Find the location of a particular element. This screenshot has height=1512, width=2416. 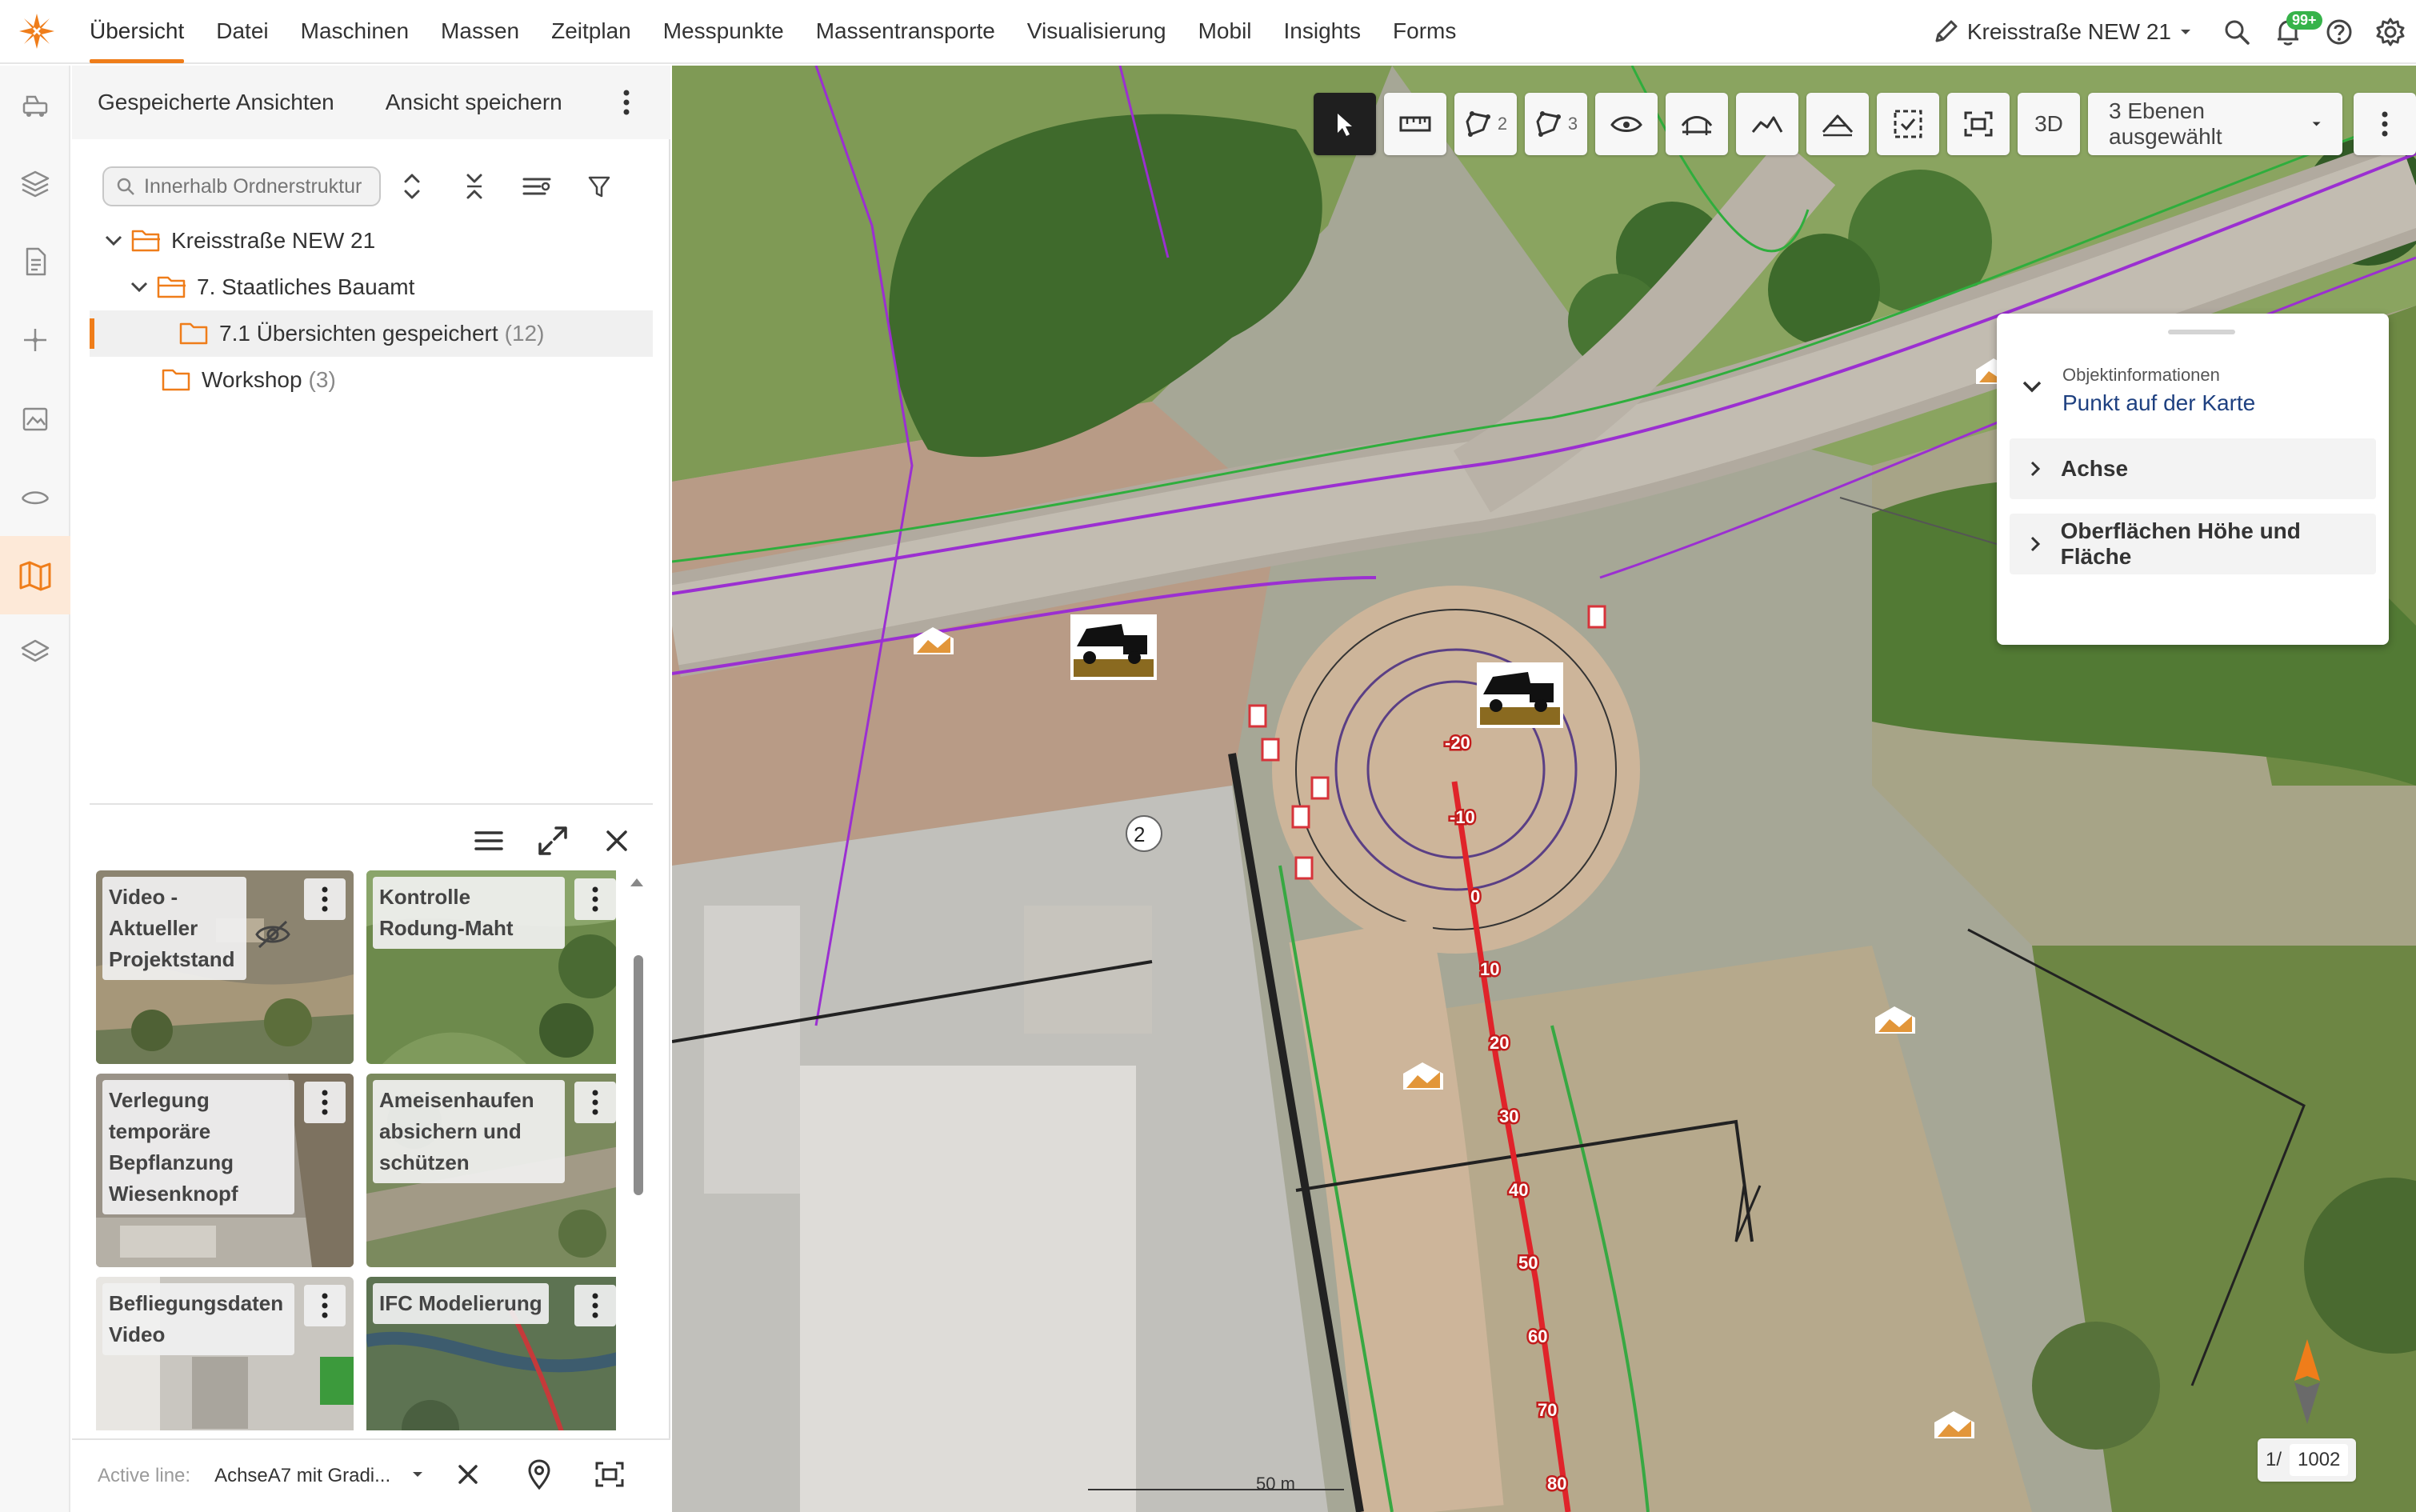

nav-item-visualisierung: Visualisierung is located at coordinates (1096, 31).